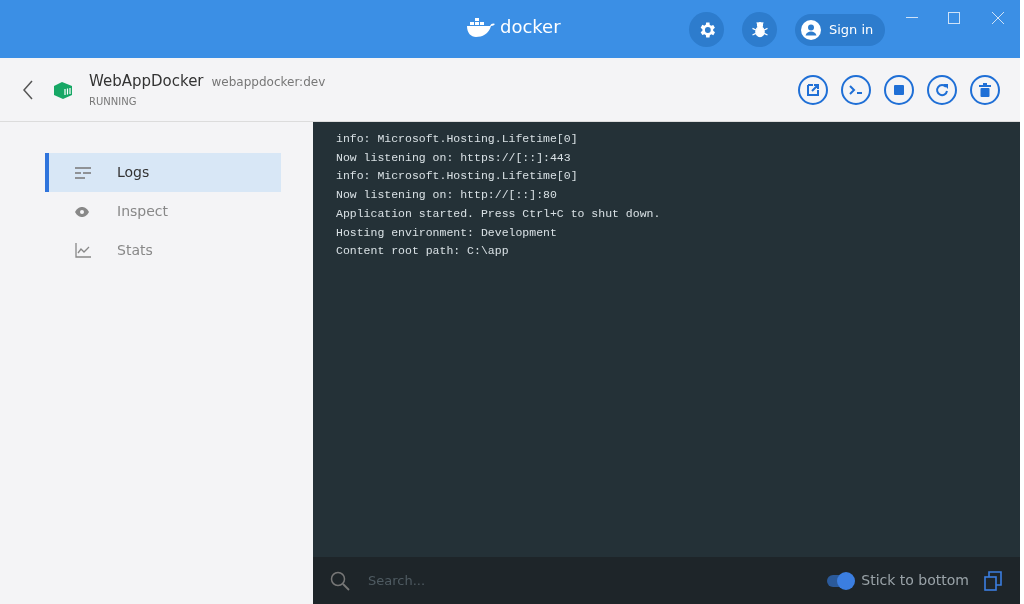 Image resolution: width=1024 pixels, height=604 pixels. Describe the element at coordinates (530, 27) in the screenshot. I see `logo-text: docker` at that location.